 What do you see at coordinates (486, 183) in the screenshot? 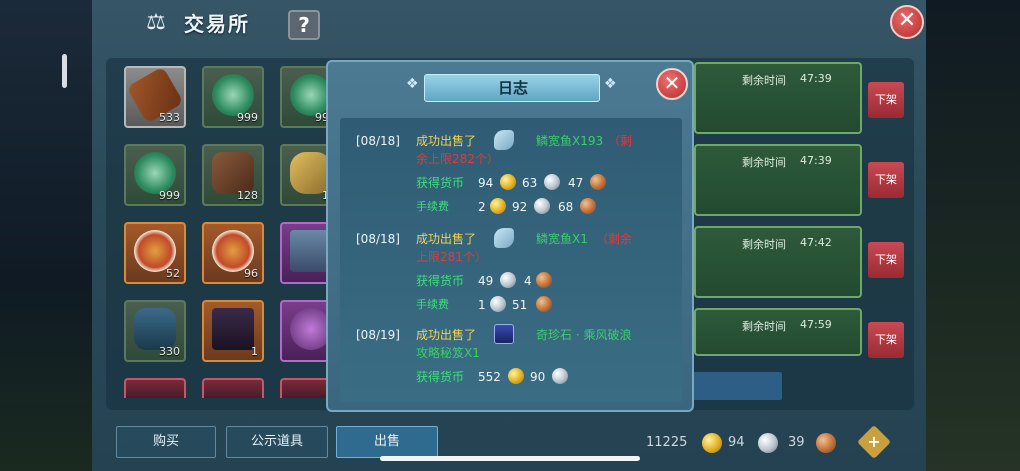
I see `gain-gold: 94` at bounding box center [486, 183].